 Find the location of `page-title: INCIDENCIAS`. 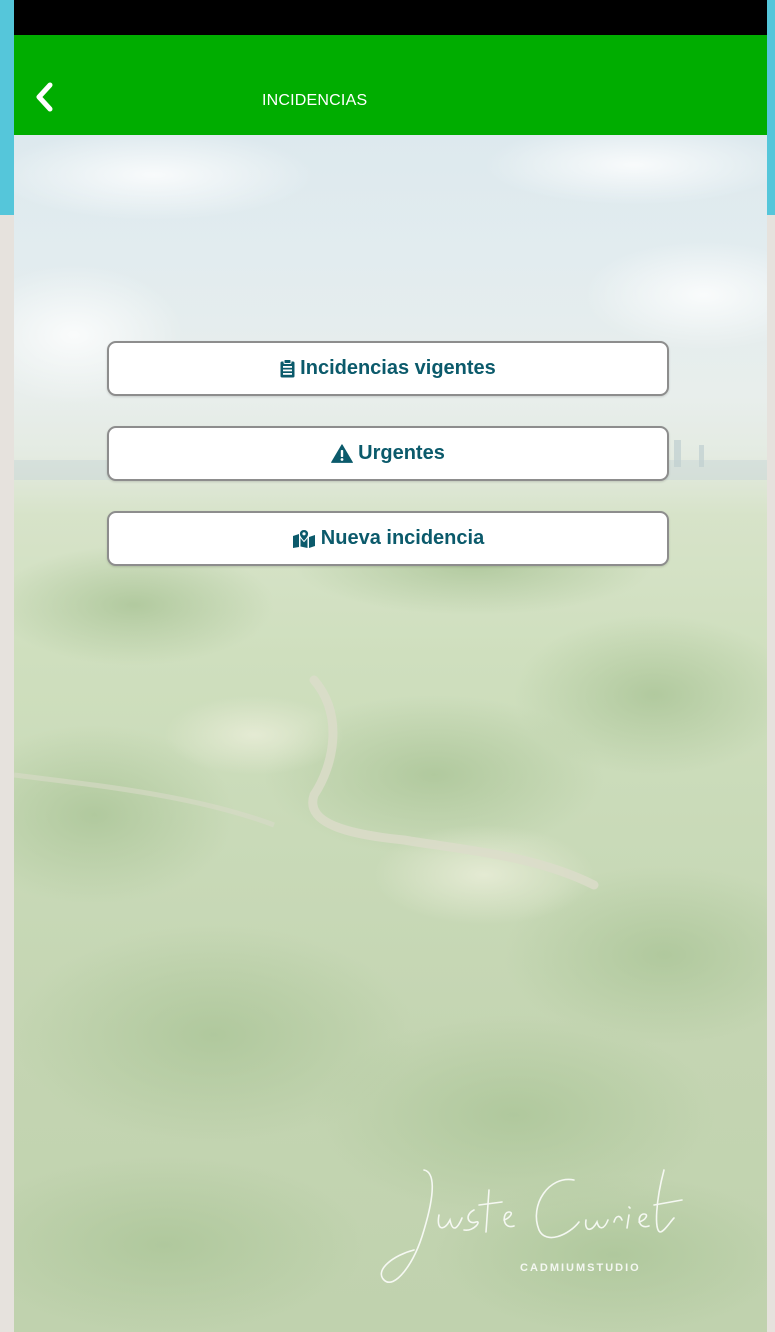

page-title: INCIDENCIAS is located at coordinates (315, 100).